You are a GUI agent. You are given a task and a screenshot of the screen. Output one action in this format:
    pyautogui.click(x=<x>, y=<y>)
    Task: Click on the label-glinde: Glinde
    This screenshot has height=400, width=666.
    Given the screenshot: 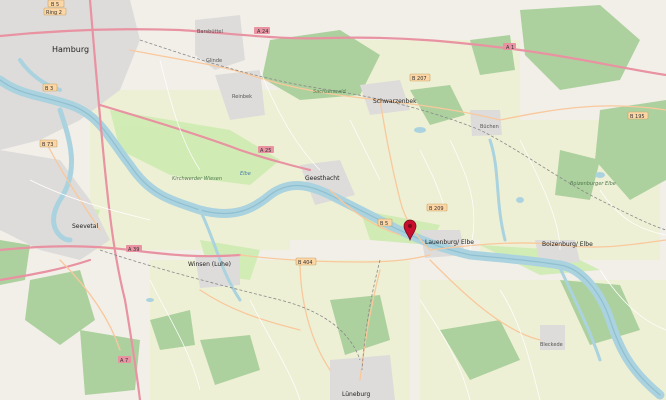 What is the action you would take?
    pyautogui.click(x=214, y=61)
    